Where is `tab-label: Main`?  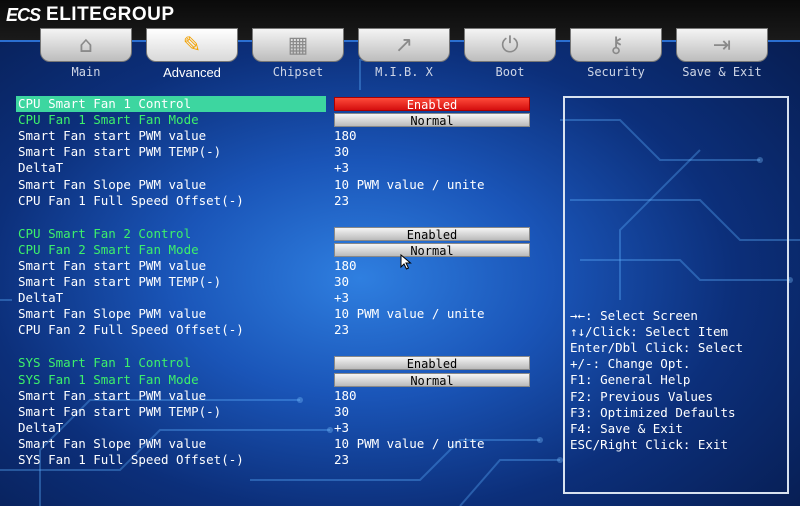
tab-label: Main is located at coordinates (86, 72).